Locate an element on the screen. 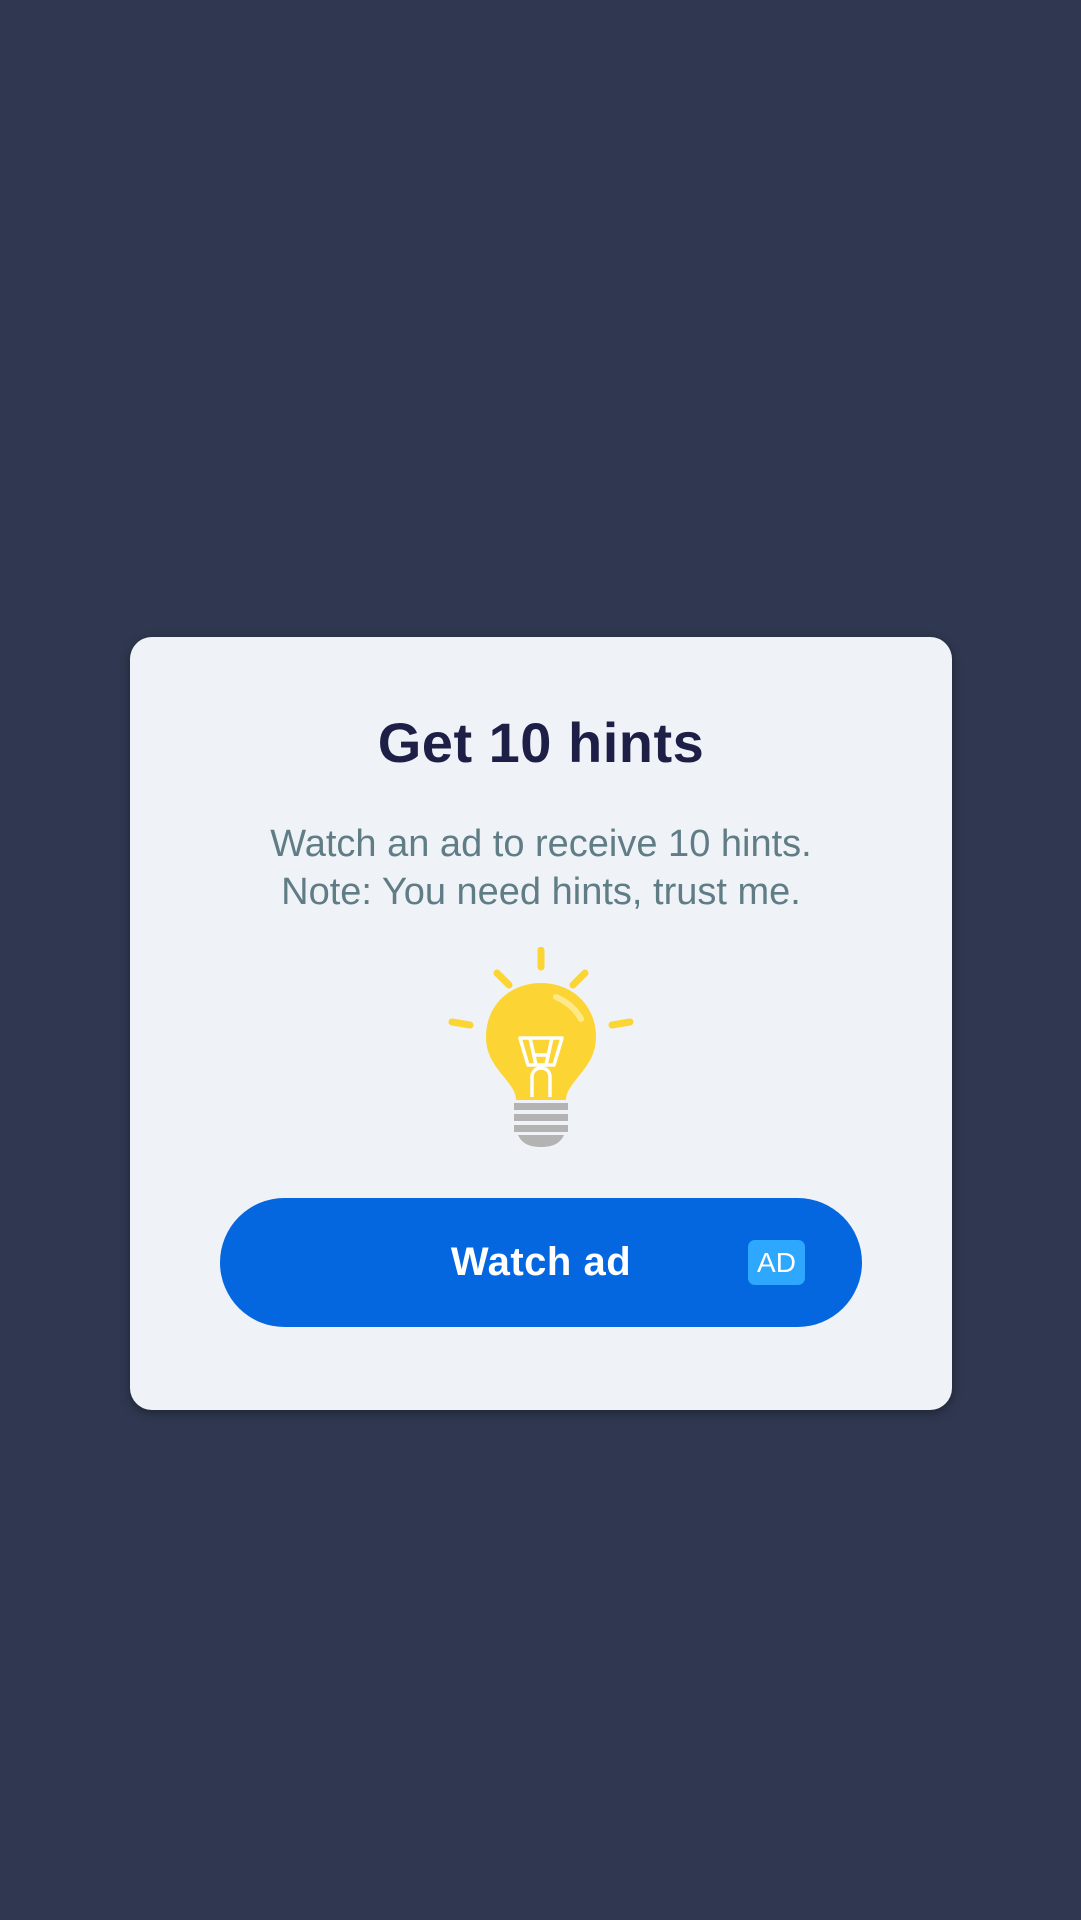  watch-ad-button: Watch ad AD is located at coordinates (541, 1262).